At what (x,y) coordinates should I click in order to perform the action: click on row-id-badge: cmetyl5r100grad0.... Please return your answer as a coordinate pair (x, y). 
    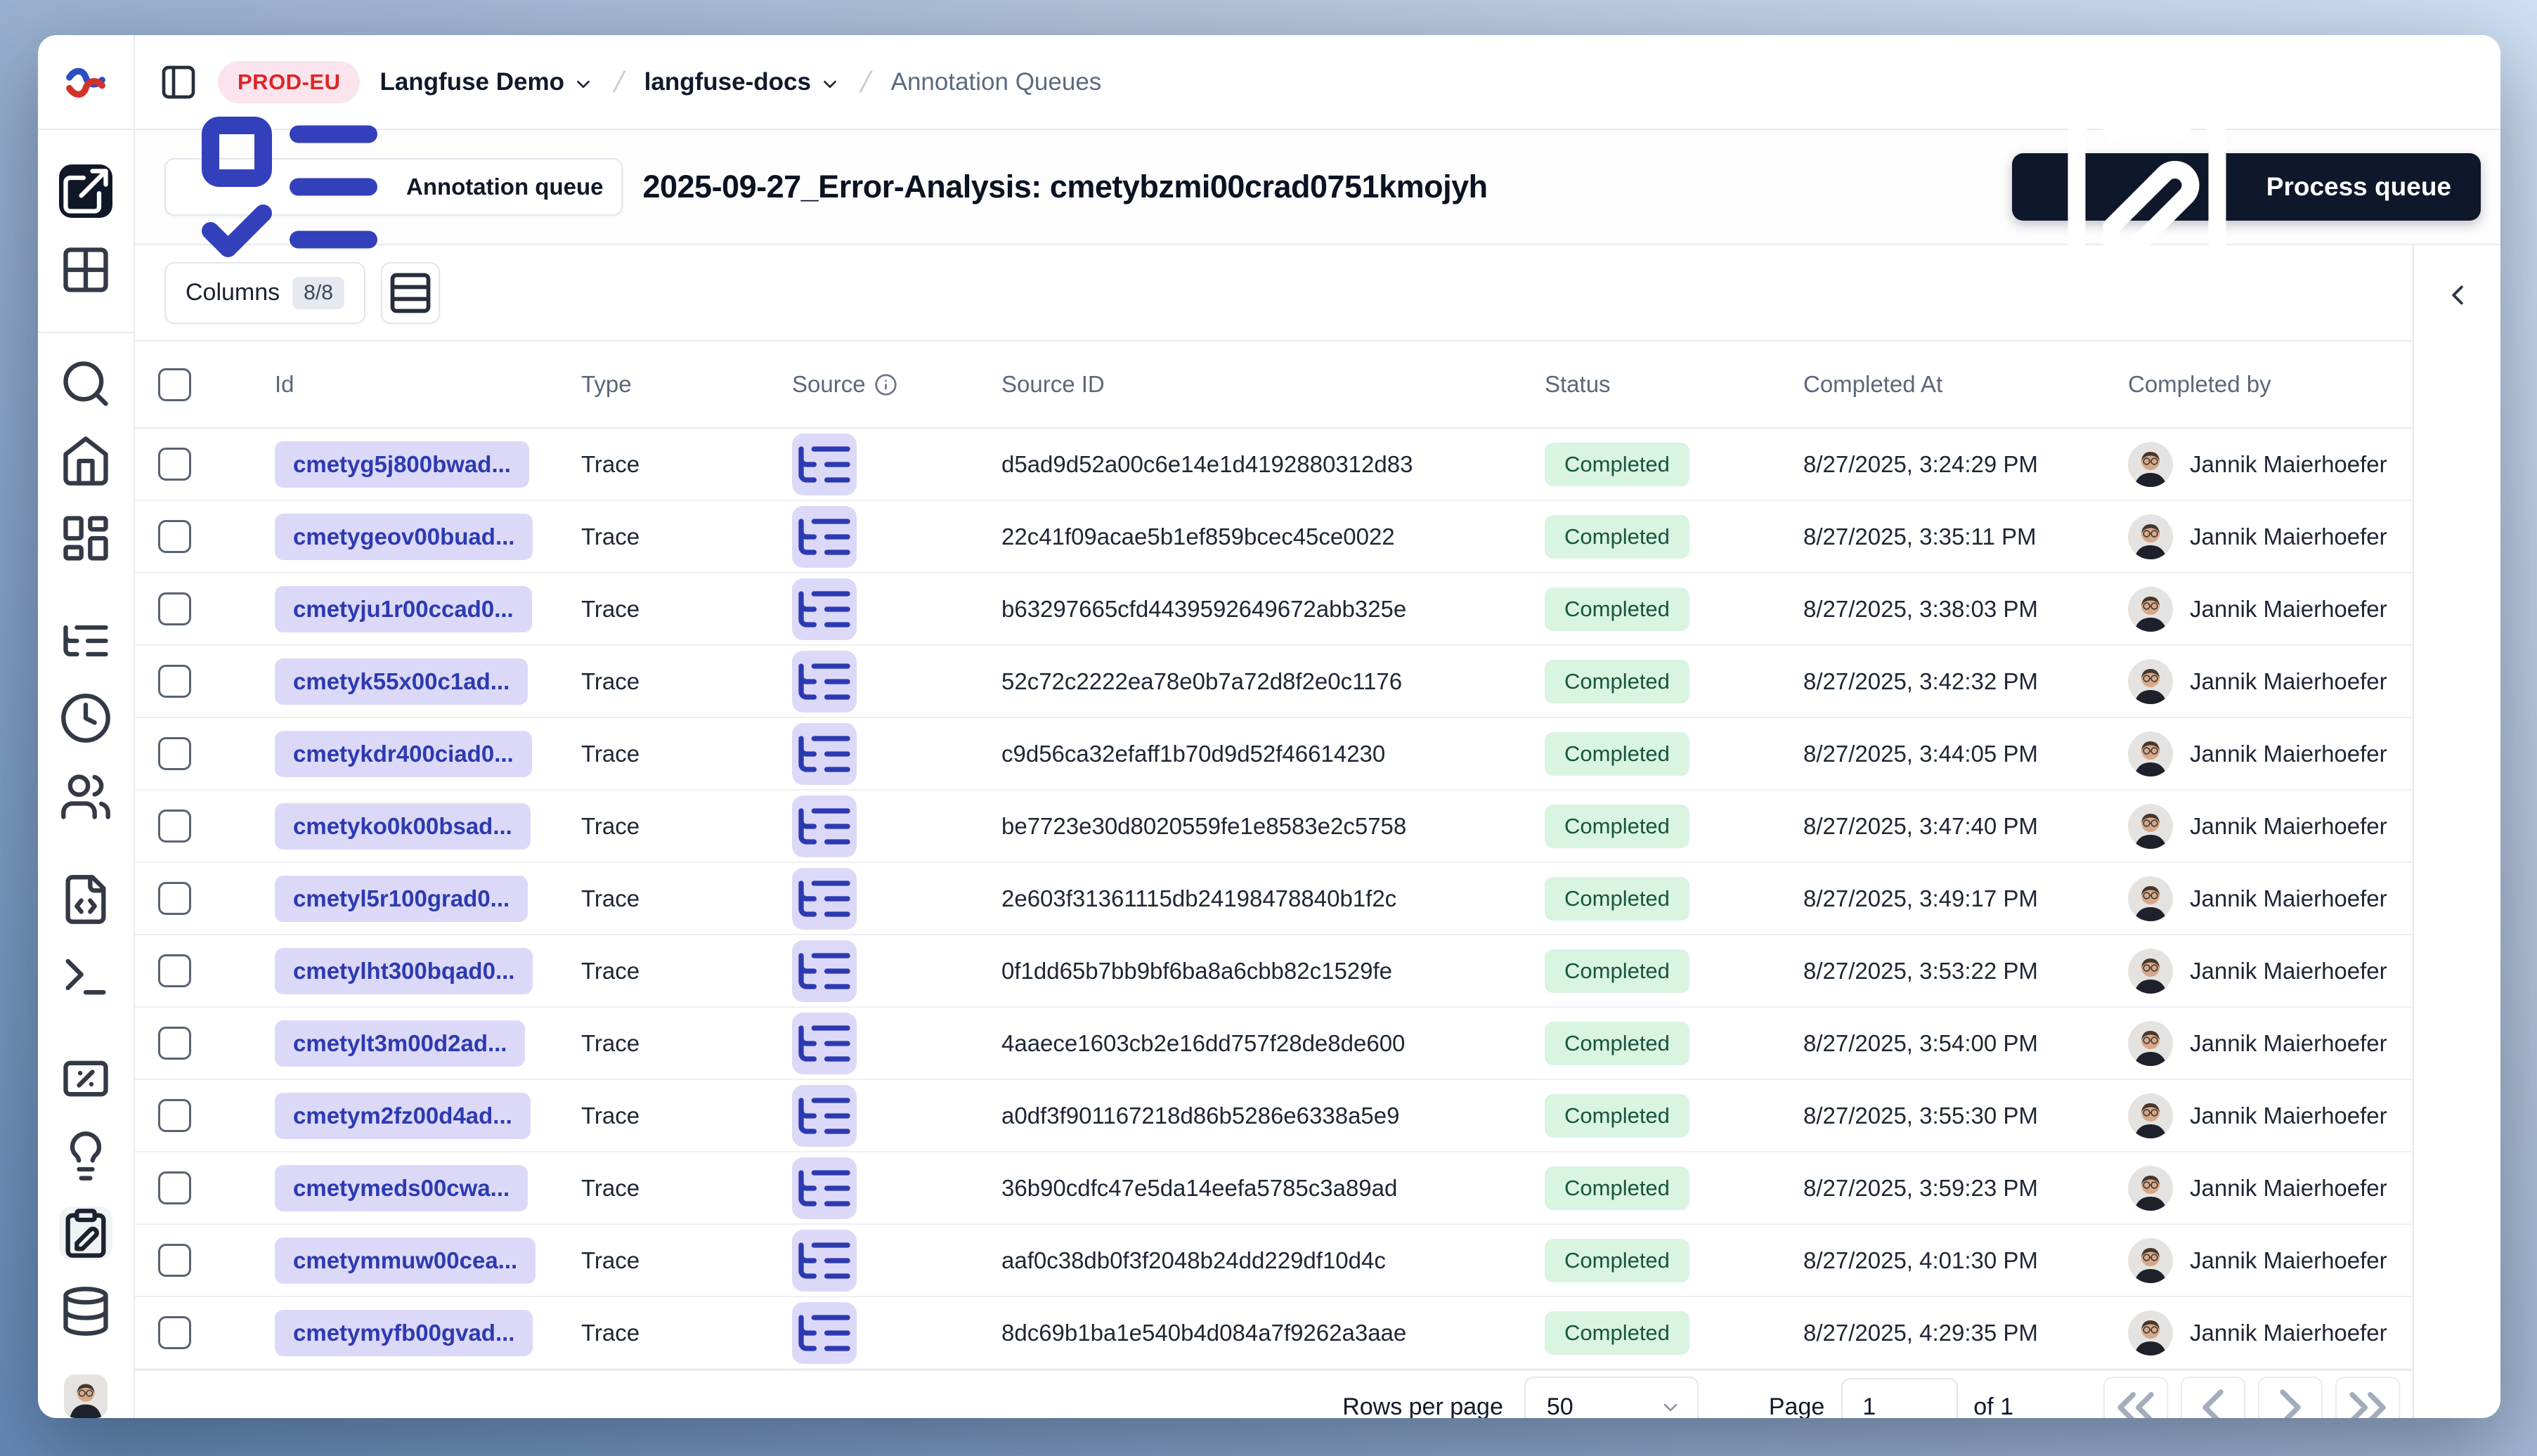
    Looking at the image, I should click on (402, 899).